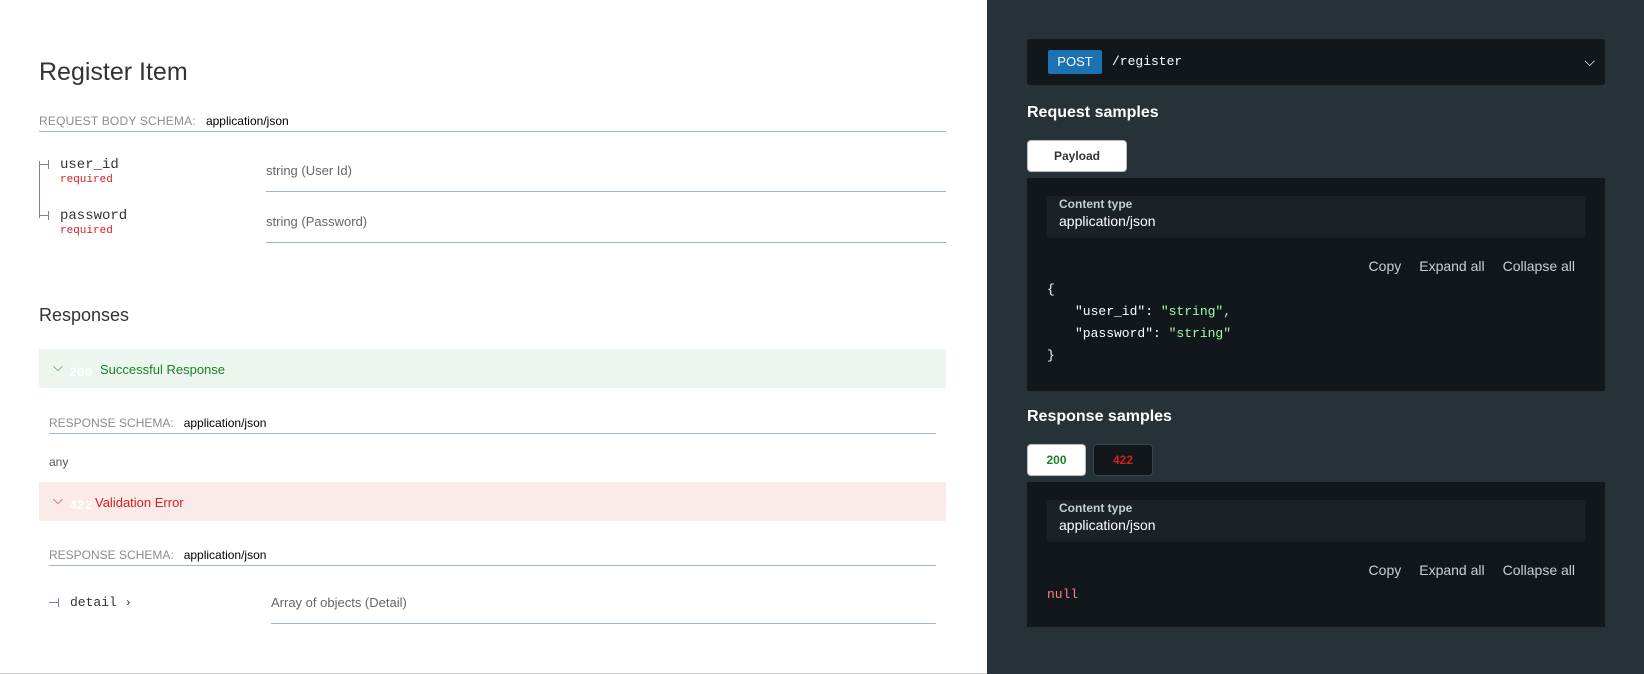 The height and width of the screenshot is (674, 1644). I want to click on property-type: Array of objects (Detail), so click(339, 602).